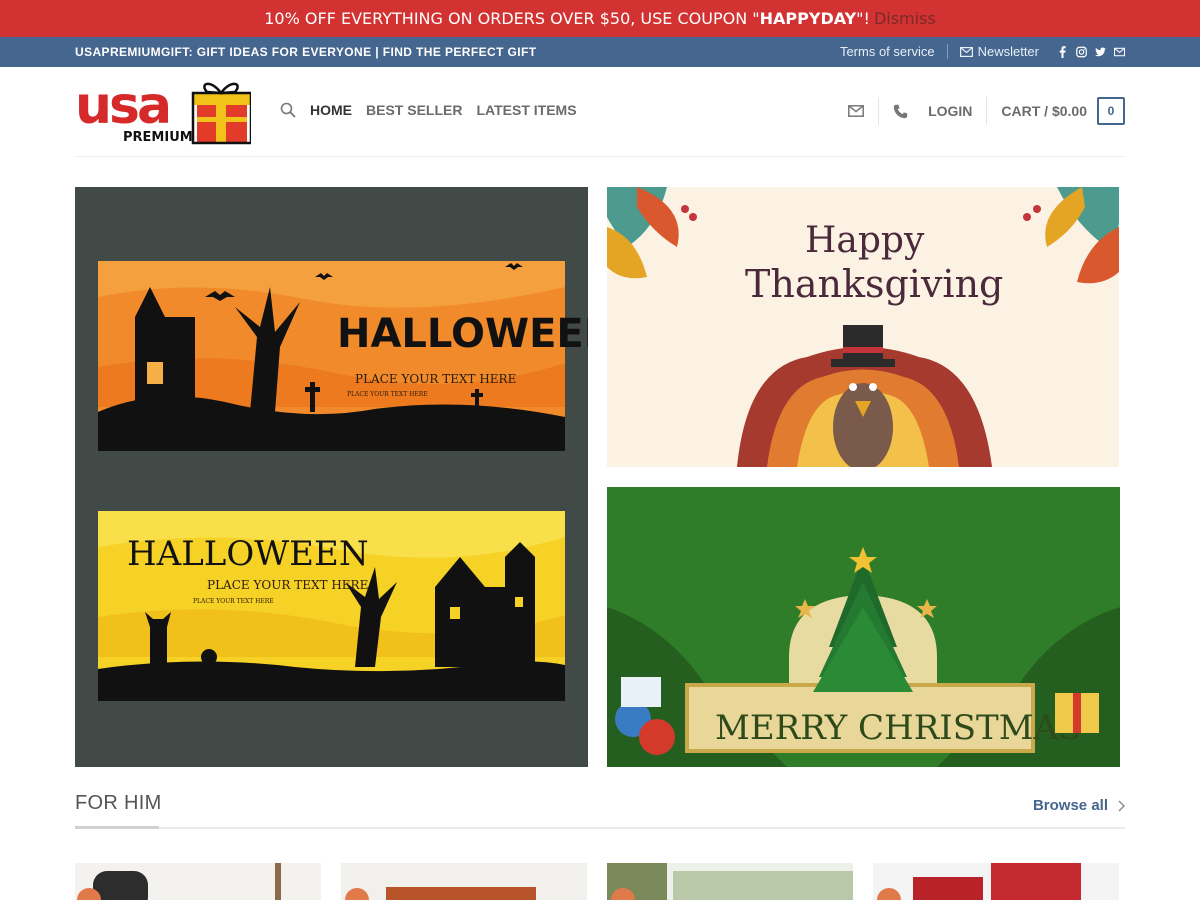 Image resolution: width=1200 pixels, height=900 pixels. I want to click on svg-text: PREMIUM, so click(158, 137).